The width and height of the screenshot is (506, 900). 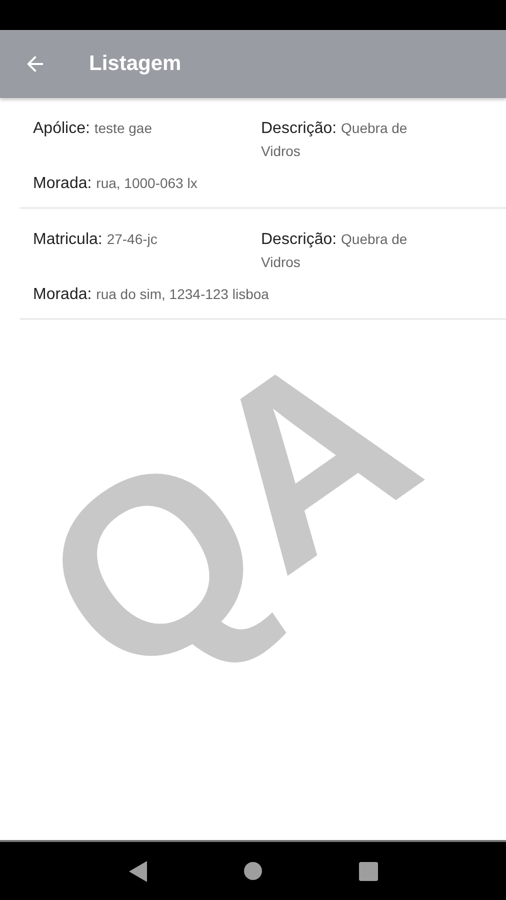 I want to click on back-triangle-icon, so click(x=137, y=871).